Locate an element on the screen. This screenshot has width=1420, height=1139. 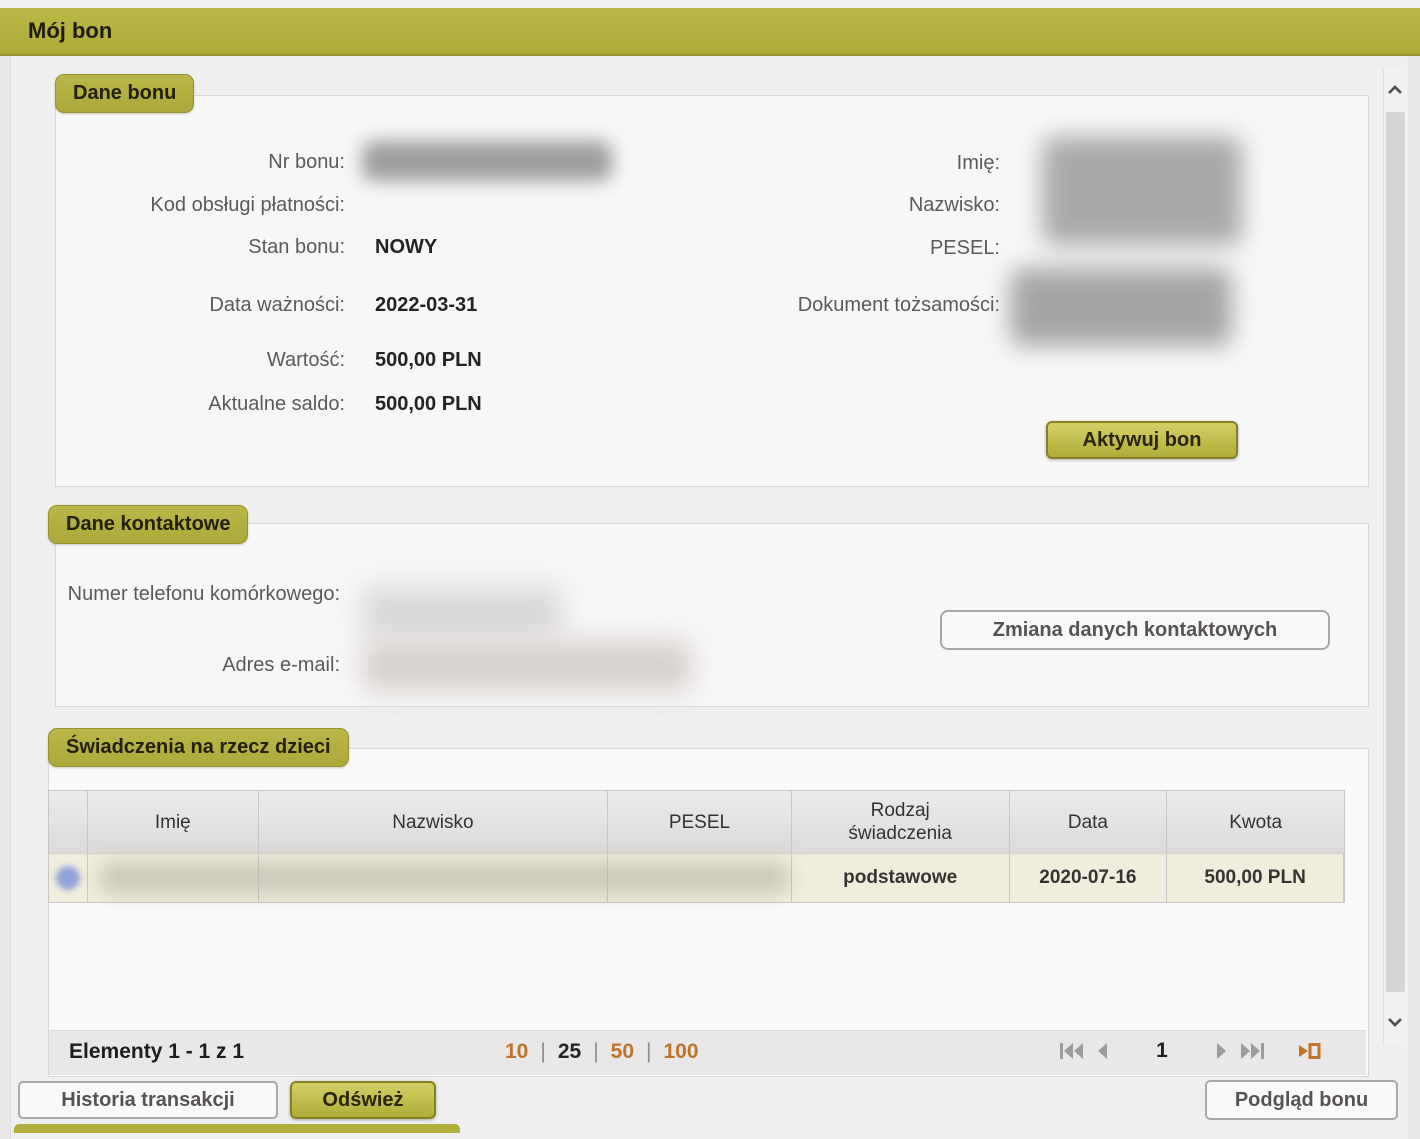
dane-bonu-legend: Dane bonu is located at coordinates (125, 93).